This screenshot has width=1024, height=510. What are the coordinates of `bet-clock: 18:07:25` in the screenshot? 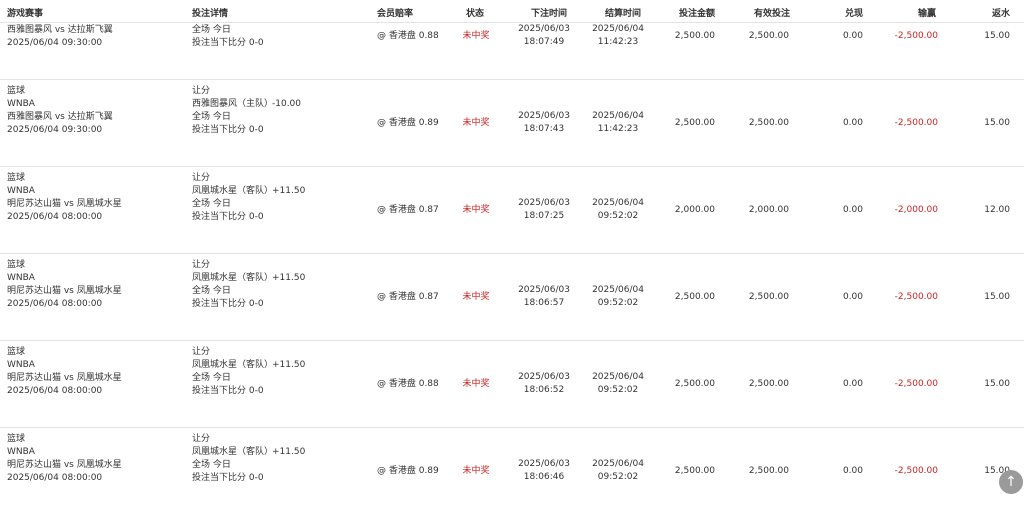 It's located at (544, 216).